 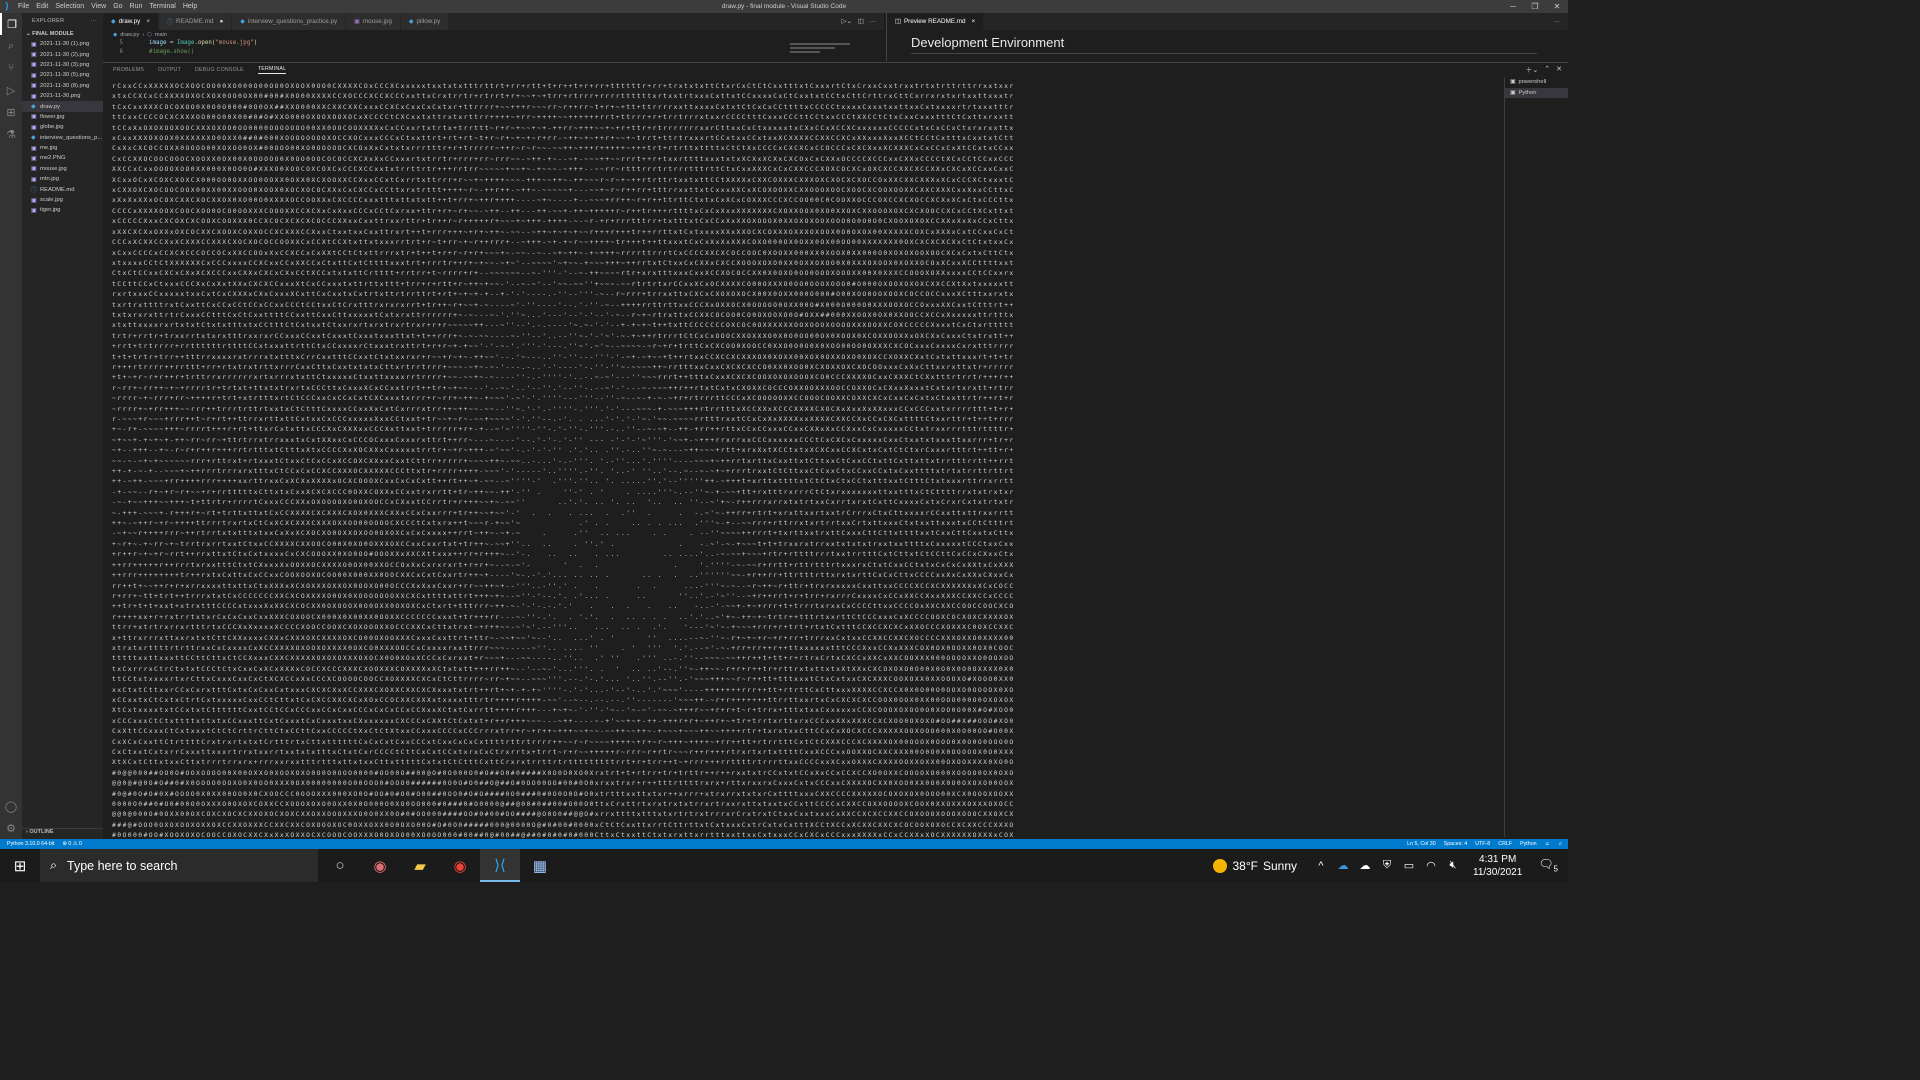 What do you see at coordinates (11, 68) in the screenshot?
I see `source-control-icon: ⑂` at bounding box center [11, 68].